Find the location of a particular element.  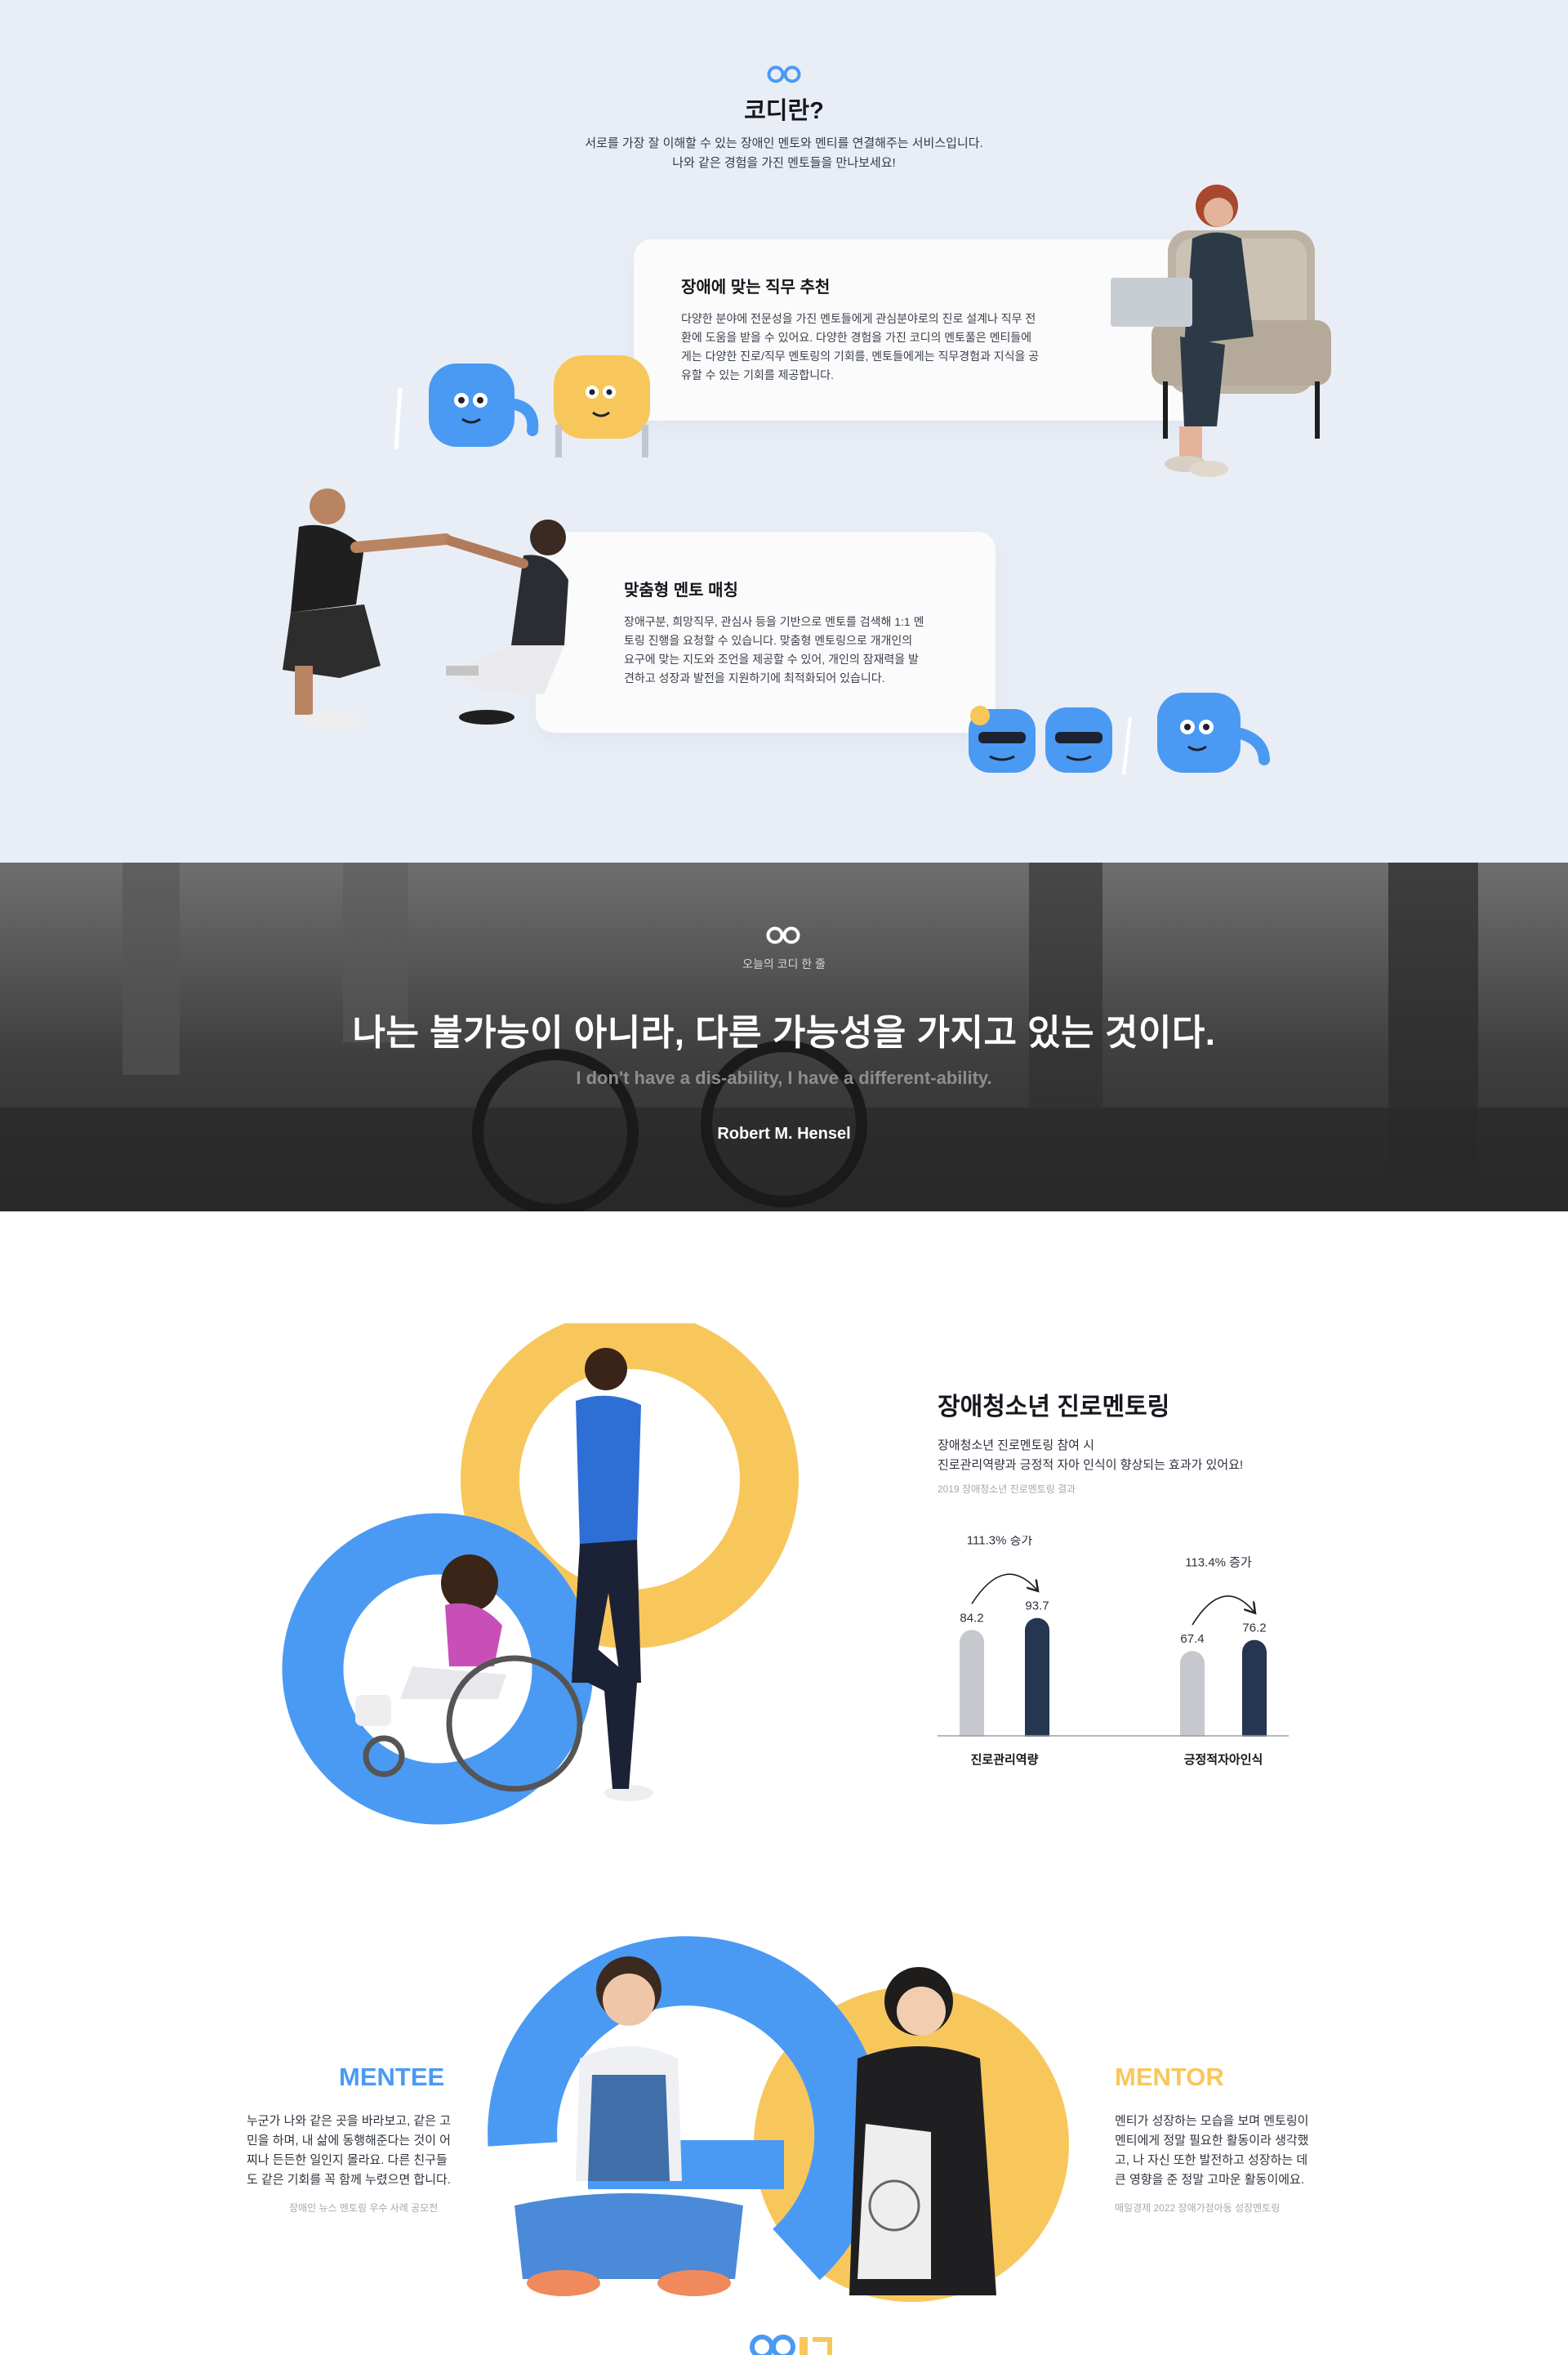

chart-category-label: 긍정적자아인식 is located at coordinates (1223, 1759).